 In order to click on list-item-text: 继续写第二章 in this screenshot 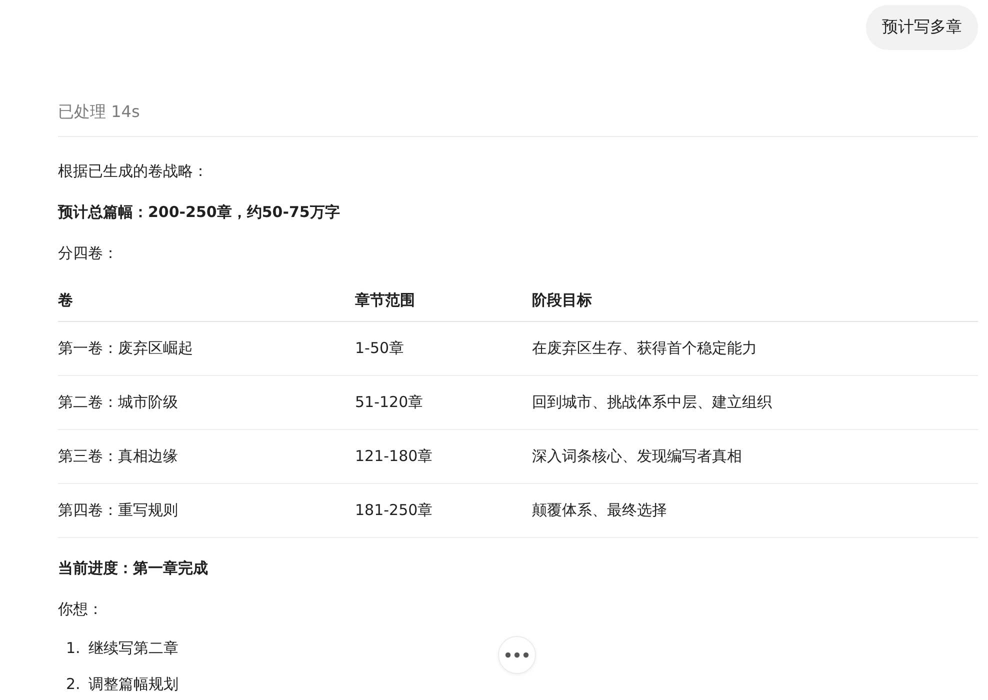, I will do `click(133, 648)`.